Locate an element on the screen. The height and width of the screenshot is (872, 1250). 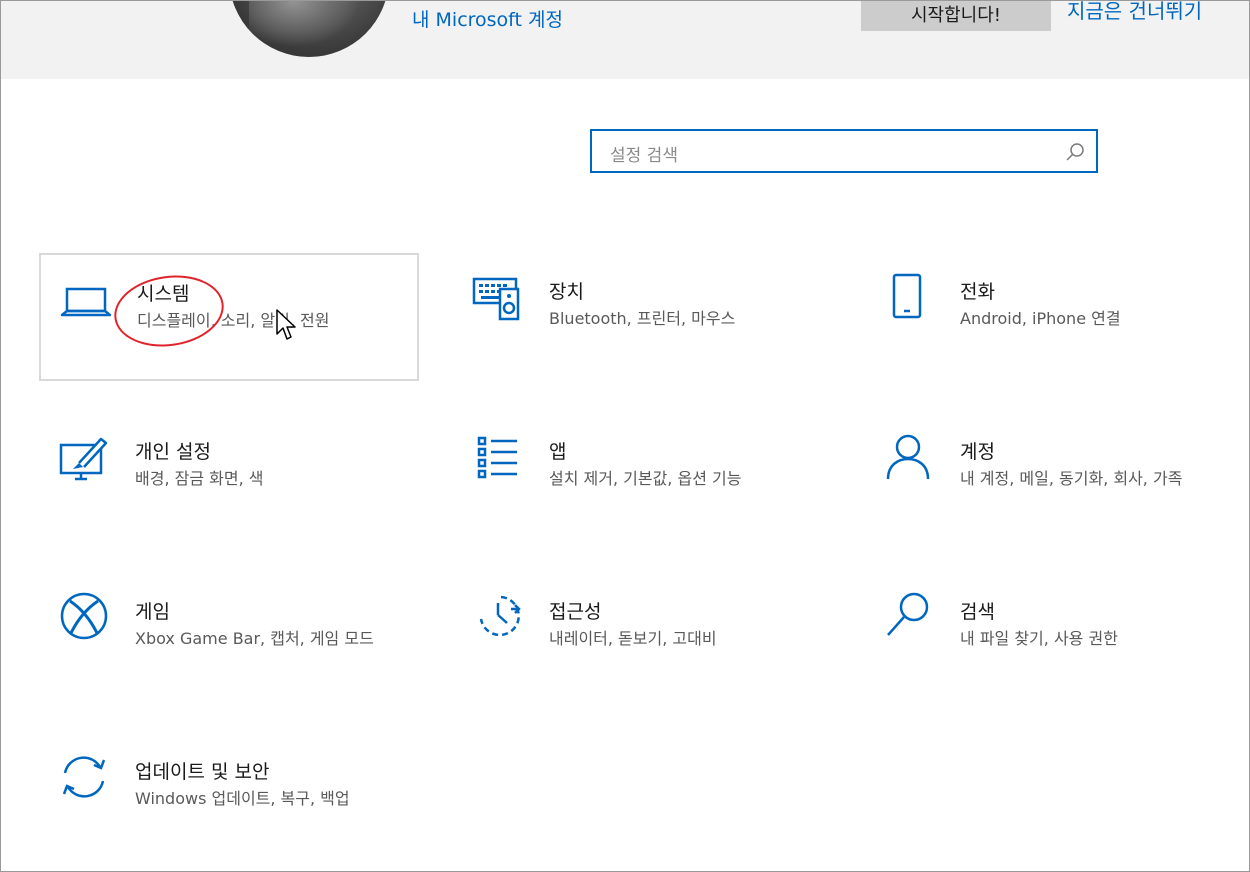
tile-title: 게임 is located at coordinates (152, 612).